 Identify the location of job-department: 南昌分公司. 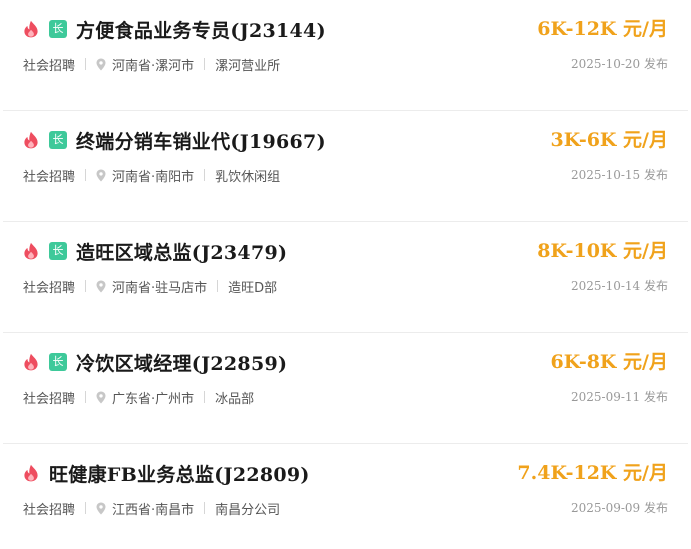
(248, 510).